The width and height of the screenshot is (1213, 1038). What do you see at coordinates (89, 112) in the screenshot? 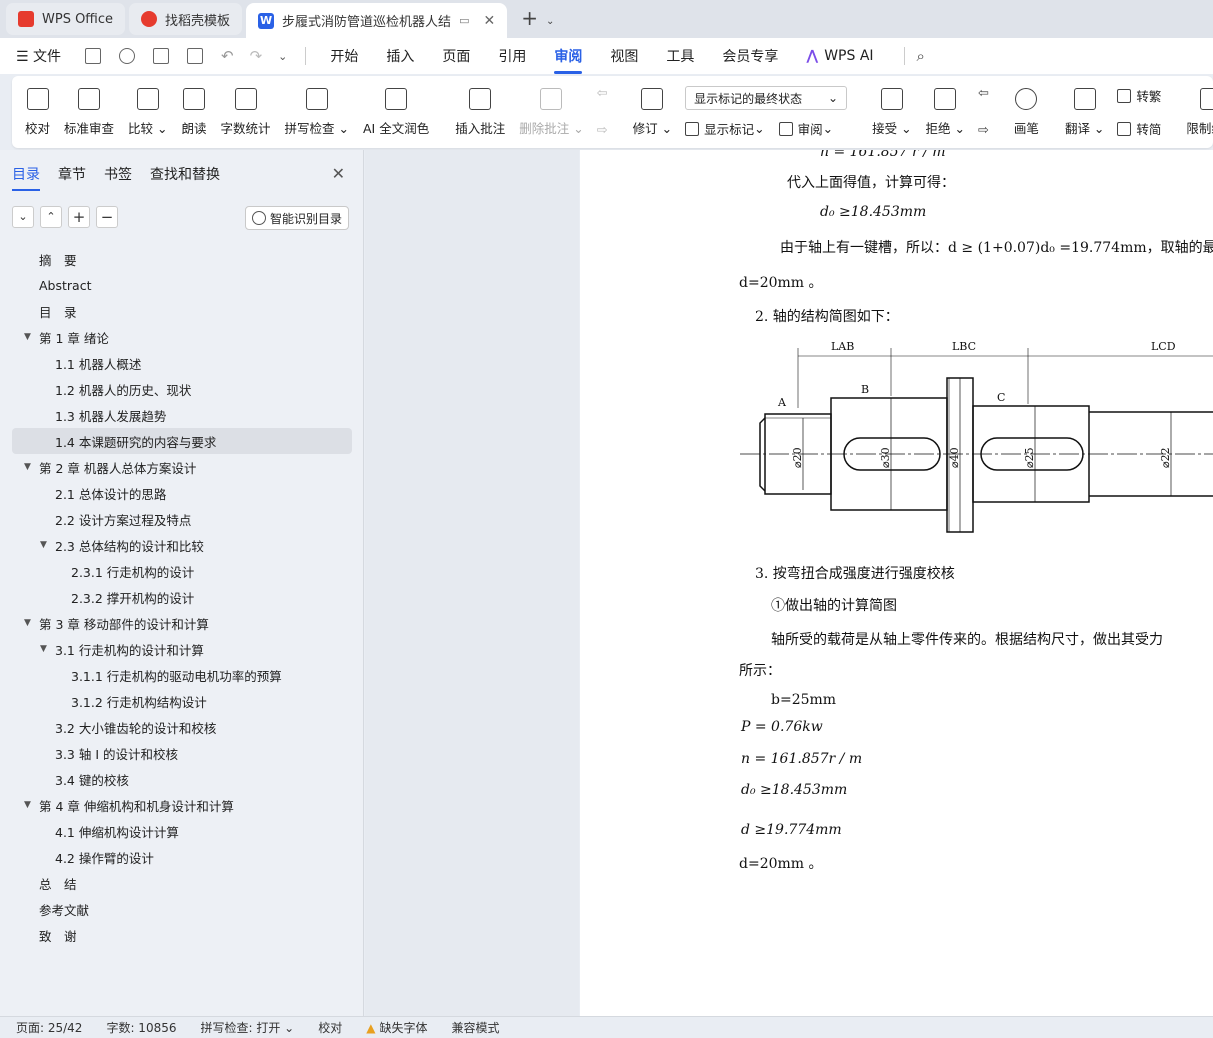
I see `standard-review-button: 标准审查` at bounding box center [89, 112].